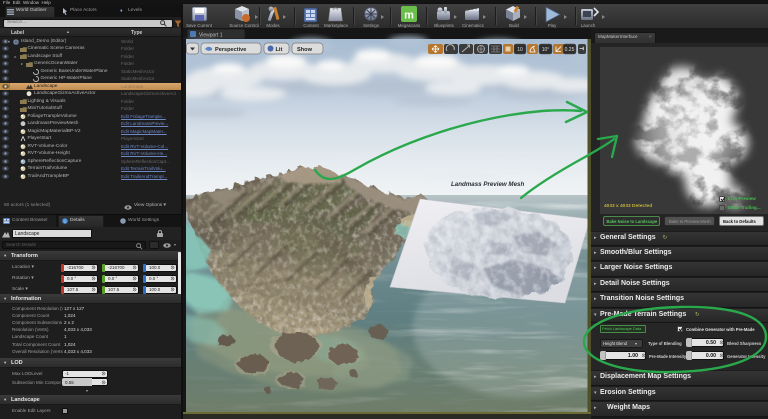 The width and height of the screenshot is (768, 419). I want to click on svg-text: 10°, so click(546, 50).